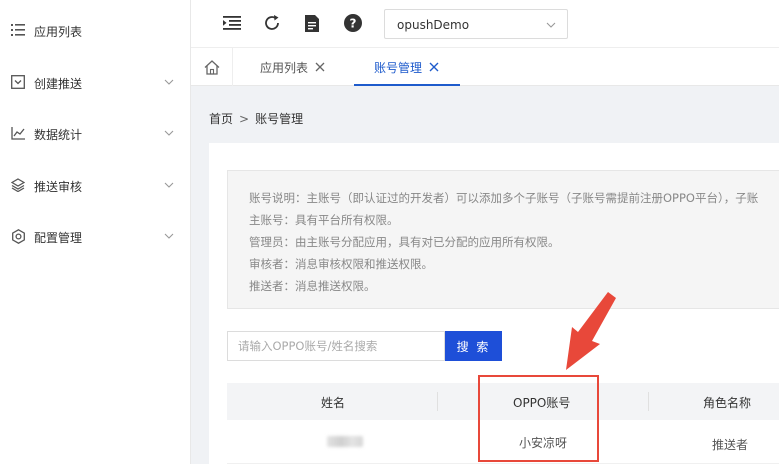 Image resolution: width=779 pixels, height=464 pixels. I want to click on app-select-value: opushDemo, so click(433, 25).